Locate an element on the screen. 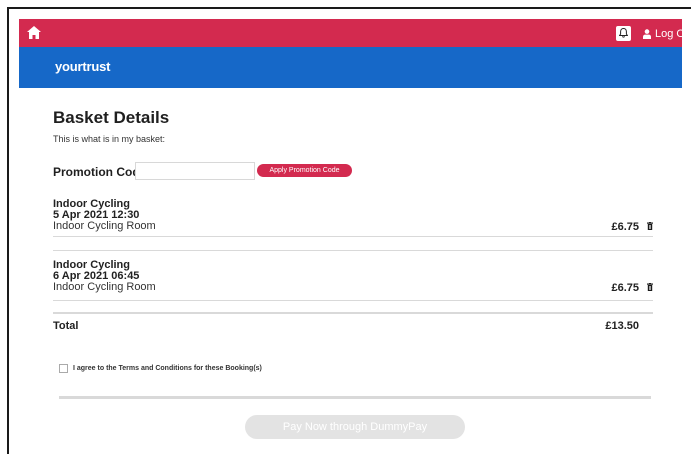 This screenshot has width=691, height=454. logout-button: Log Out is located at coordinates (667, 34).